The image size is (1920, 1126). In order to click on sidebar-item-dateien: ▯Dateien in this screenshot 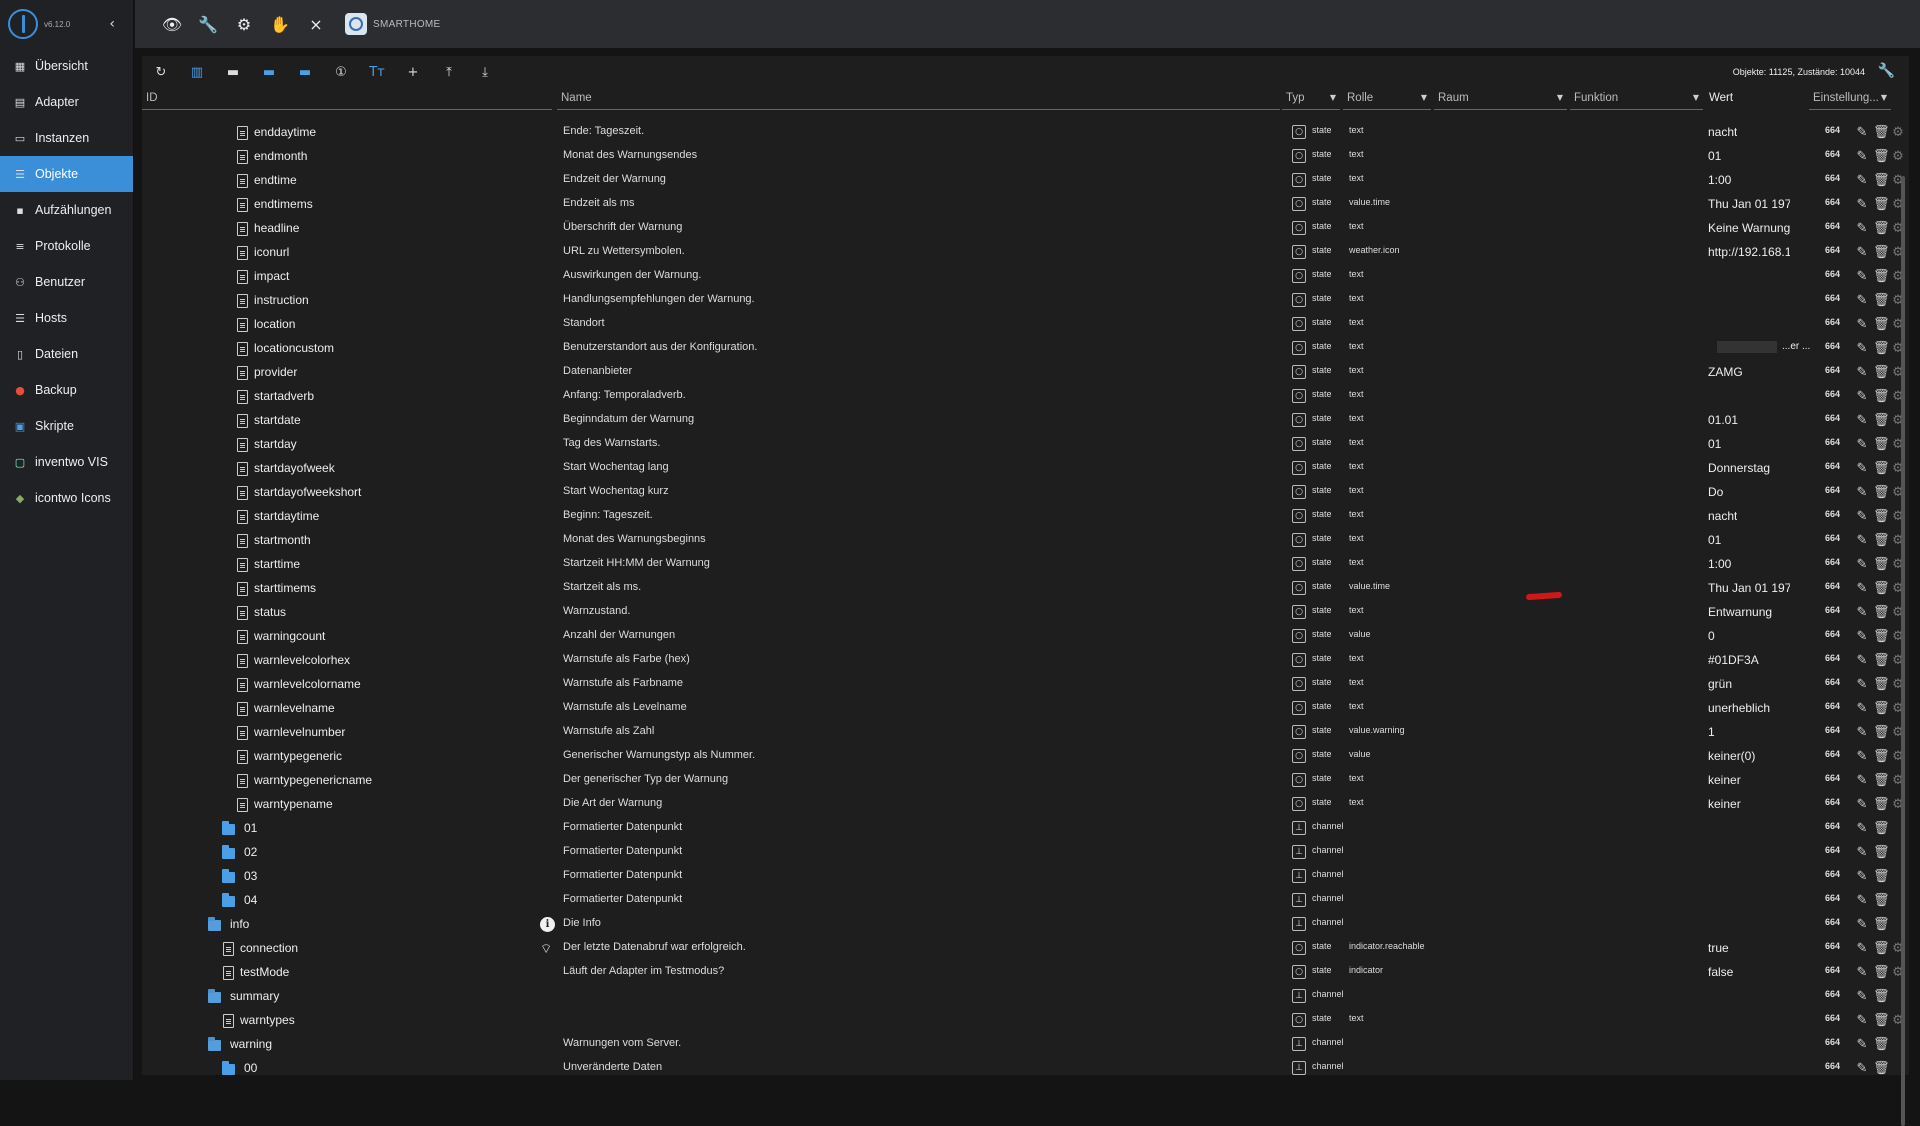, I will do `click(66, 354)`.